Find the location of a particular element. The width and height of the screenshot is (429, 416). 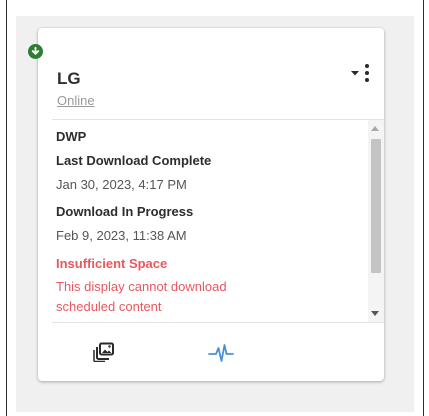

scroll-down-arrow is located at coordinates (375, 313).